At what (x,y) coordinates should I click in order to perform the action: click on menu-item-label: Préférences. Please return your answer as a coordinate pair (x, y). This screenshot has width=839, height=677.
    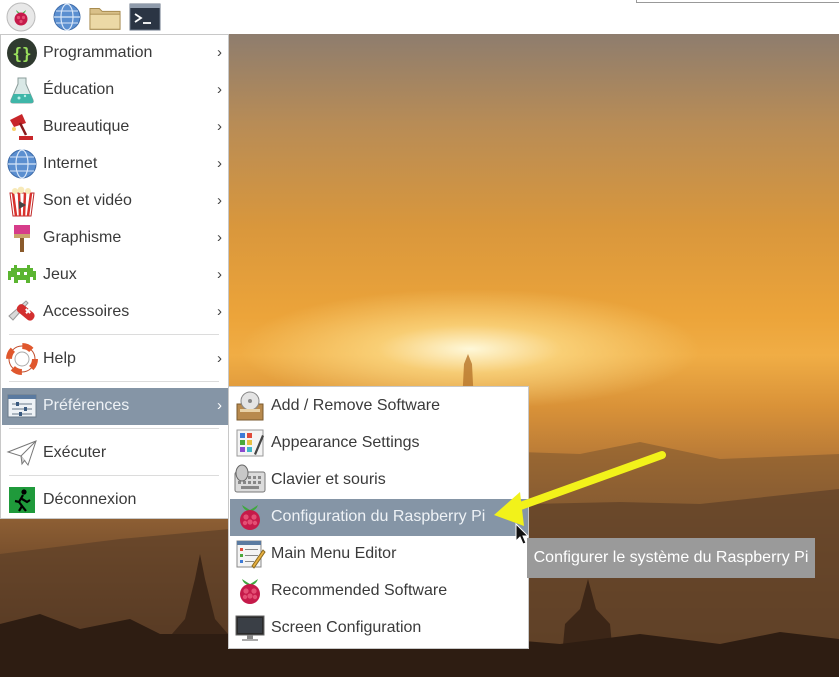
    Looking at the image, I should click on (86, 405).